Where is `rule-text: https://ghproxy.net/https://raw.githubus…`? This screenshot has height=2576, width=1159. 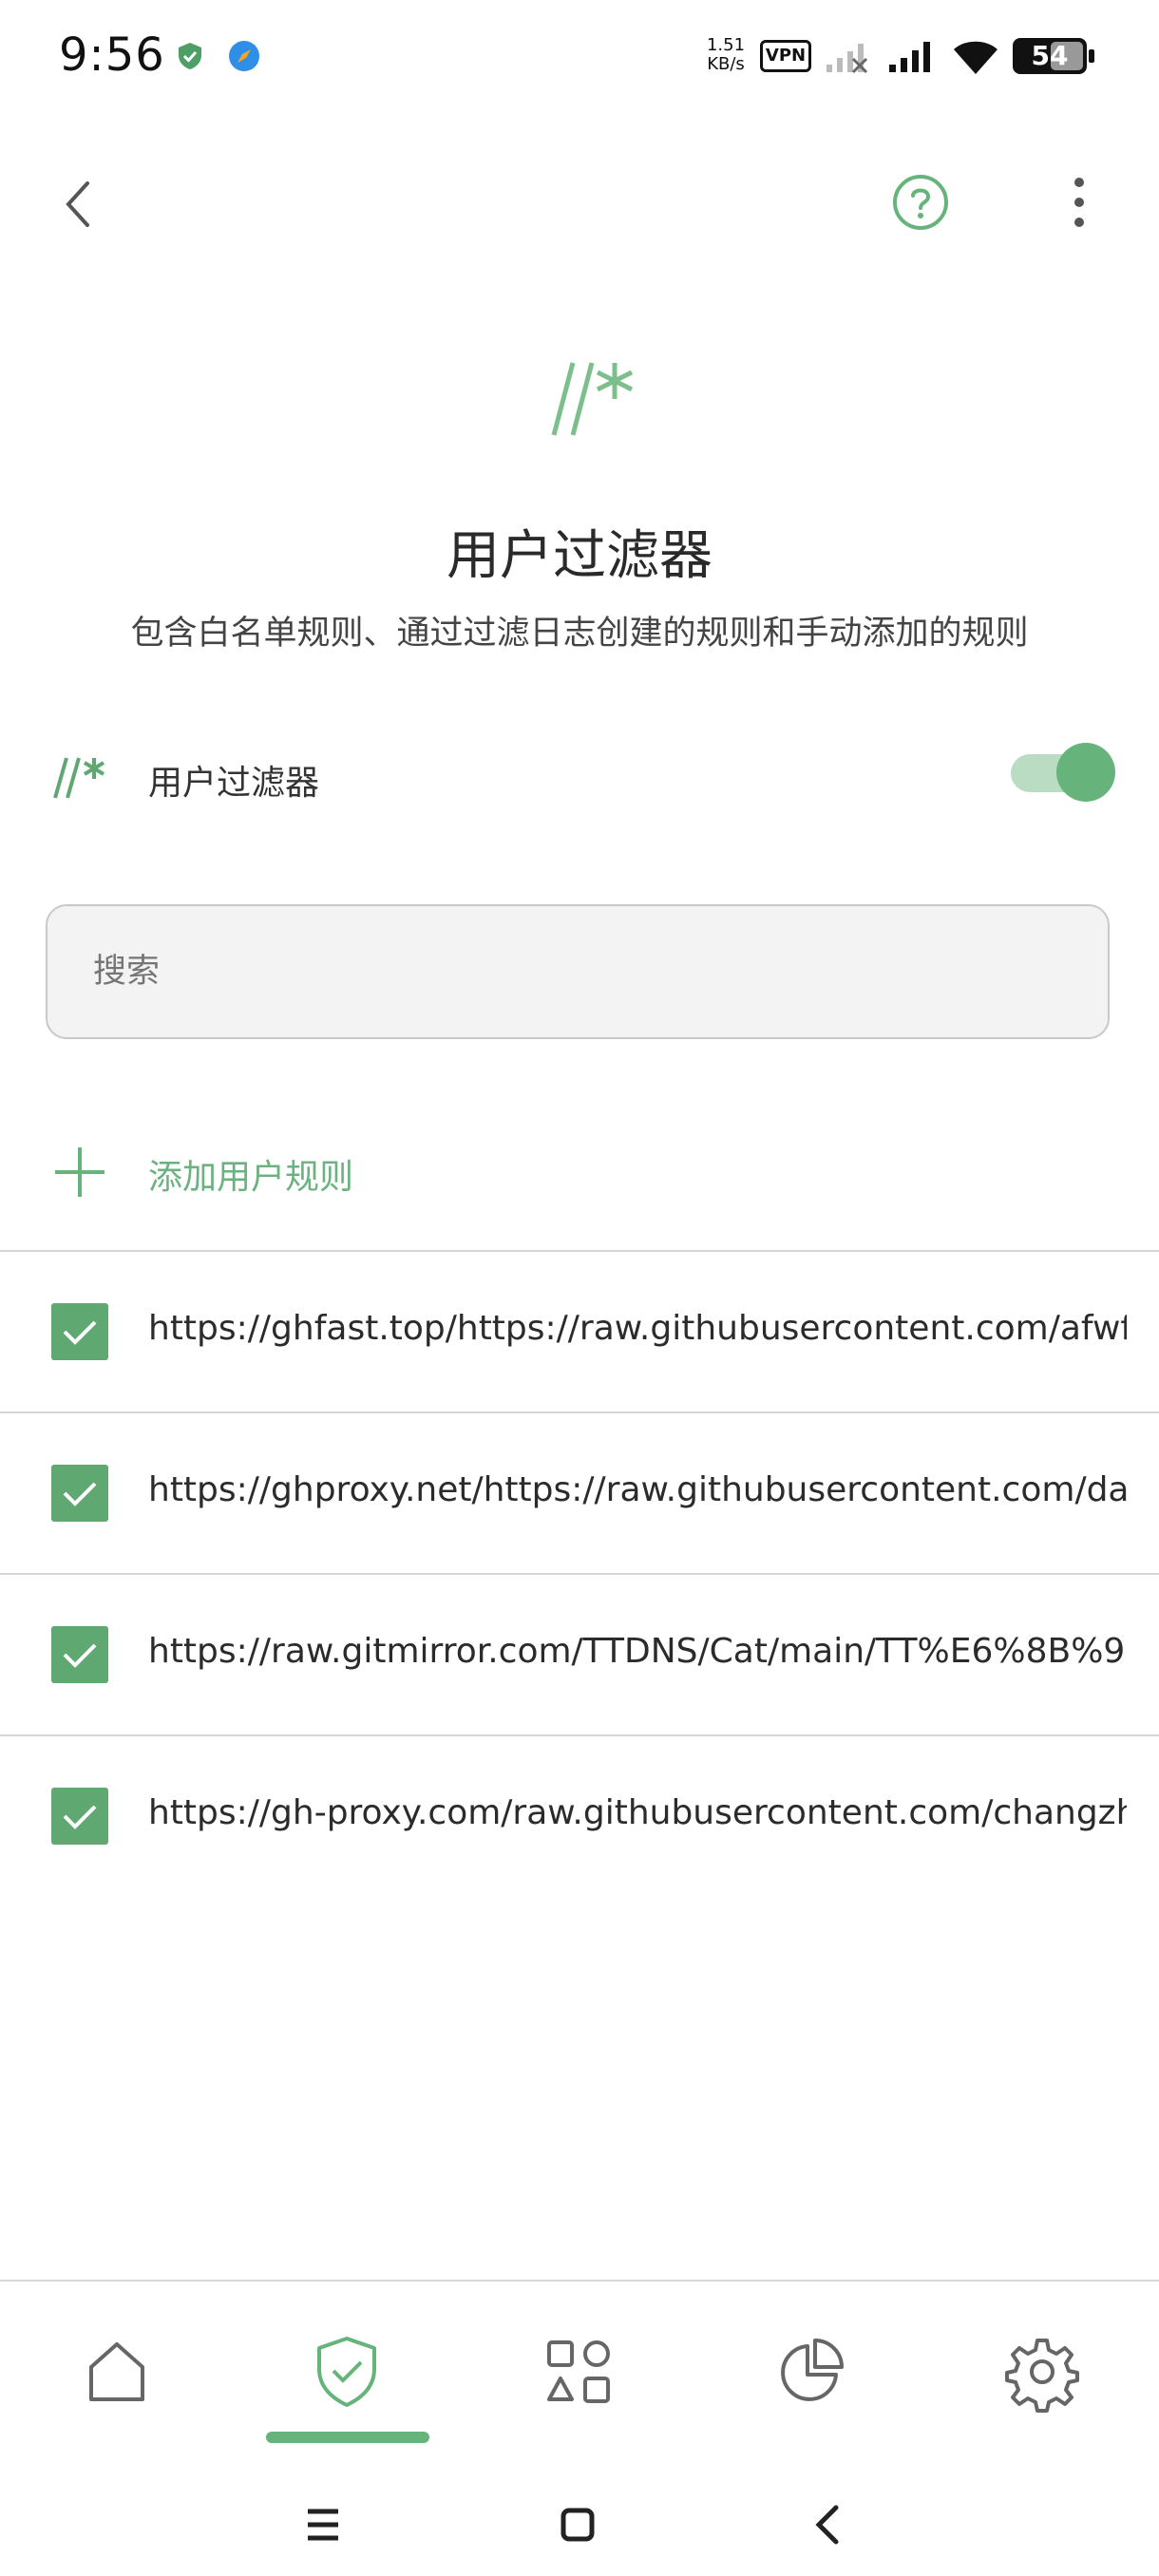
rule-text: https://ghproxy.net/https://raw.githubus… is located at coordinates (637, 1489).